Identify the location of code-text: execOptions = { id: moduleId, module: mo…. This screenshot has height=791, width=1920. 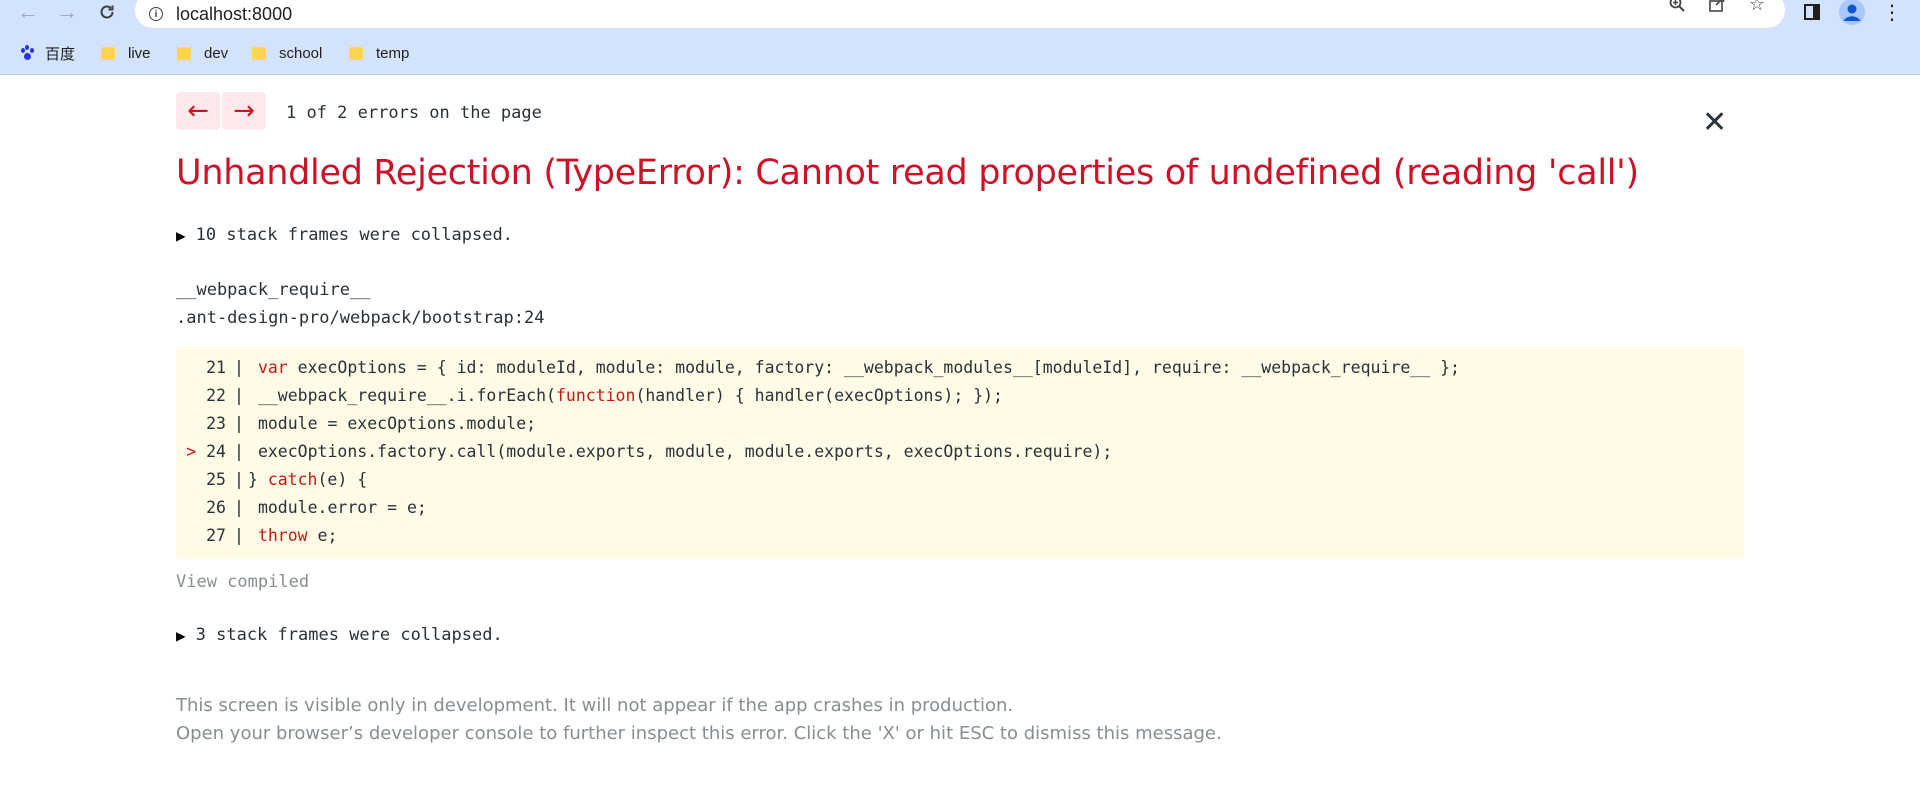
(873, 367).